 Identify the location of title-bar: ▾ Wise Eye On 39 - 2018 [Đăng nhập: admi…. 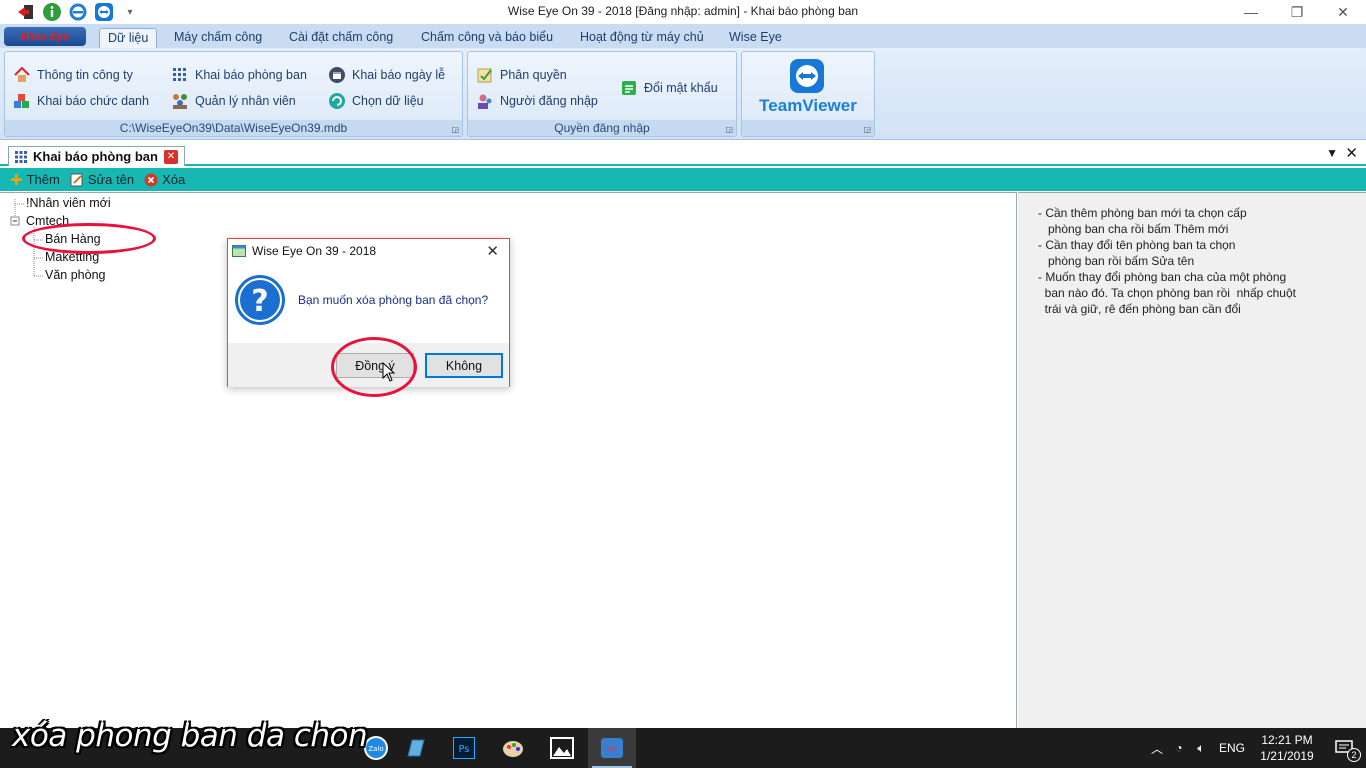
(683, 12).